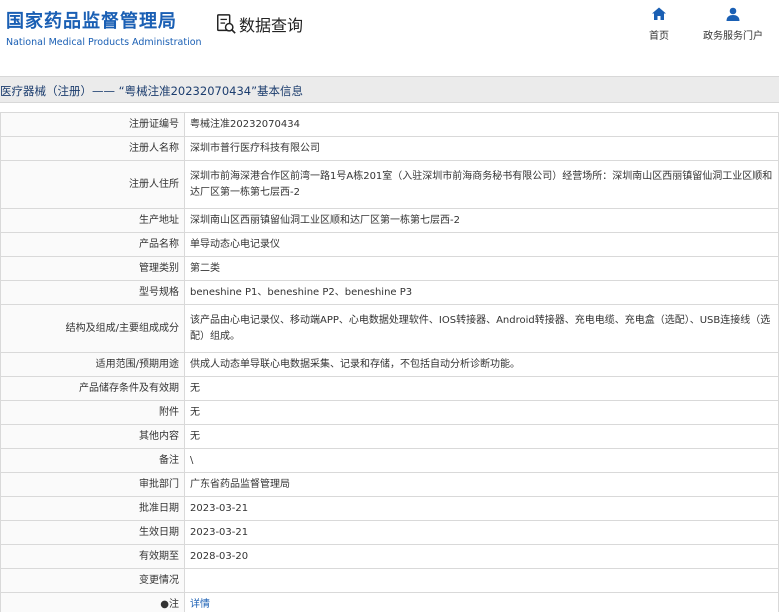 This screenshot has width=779, height=612. Describe the element at coordinates (92, 124) in the screenshot. I see `row-label: 注册证编号` at that location.